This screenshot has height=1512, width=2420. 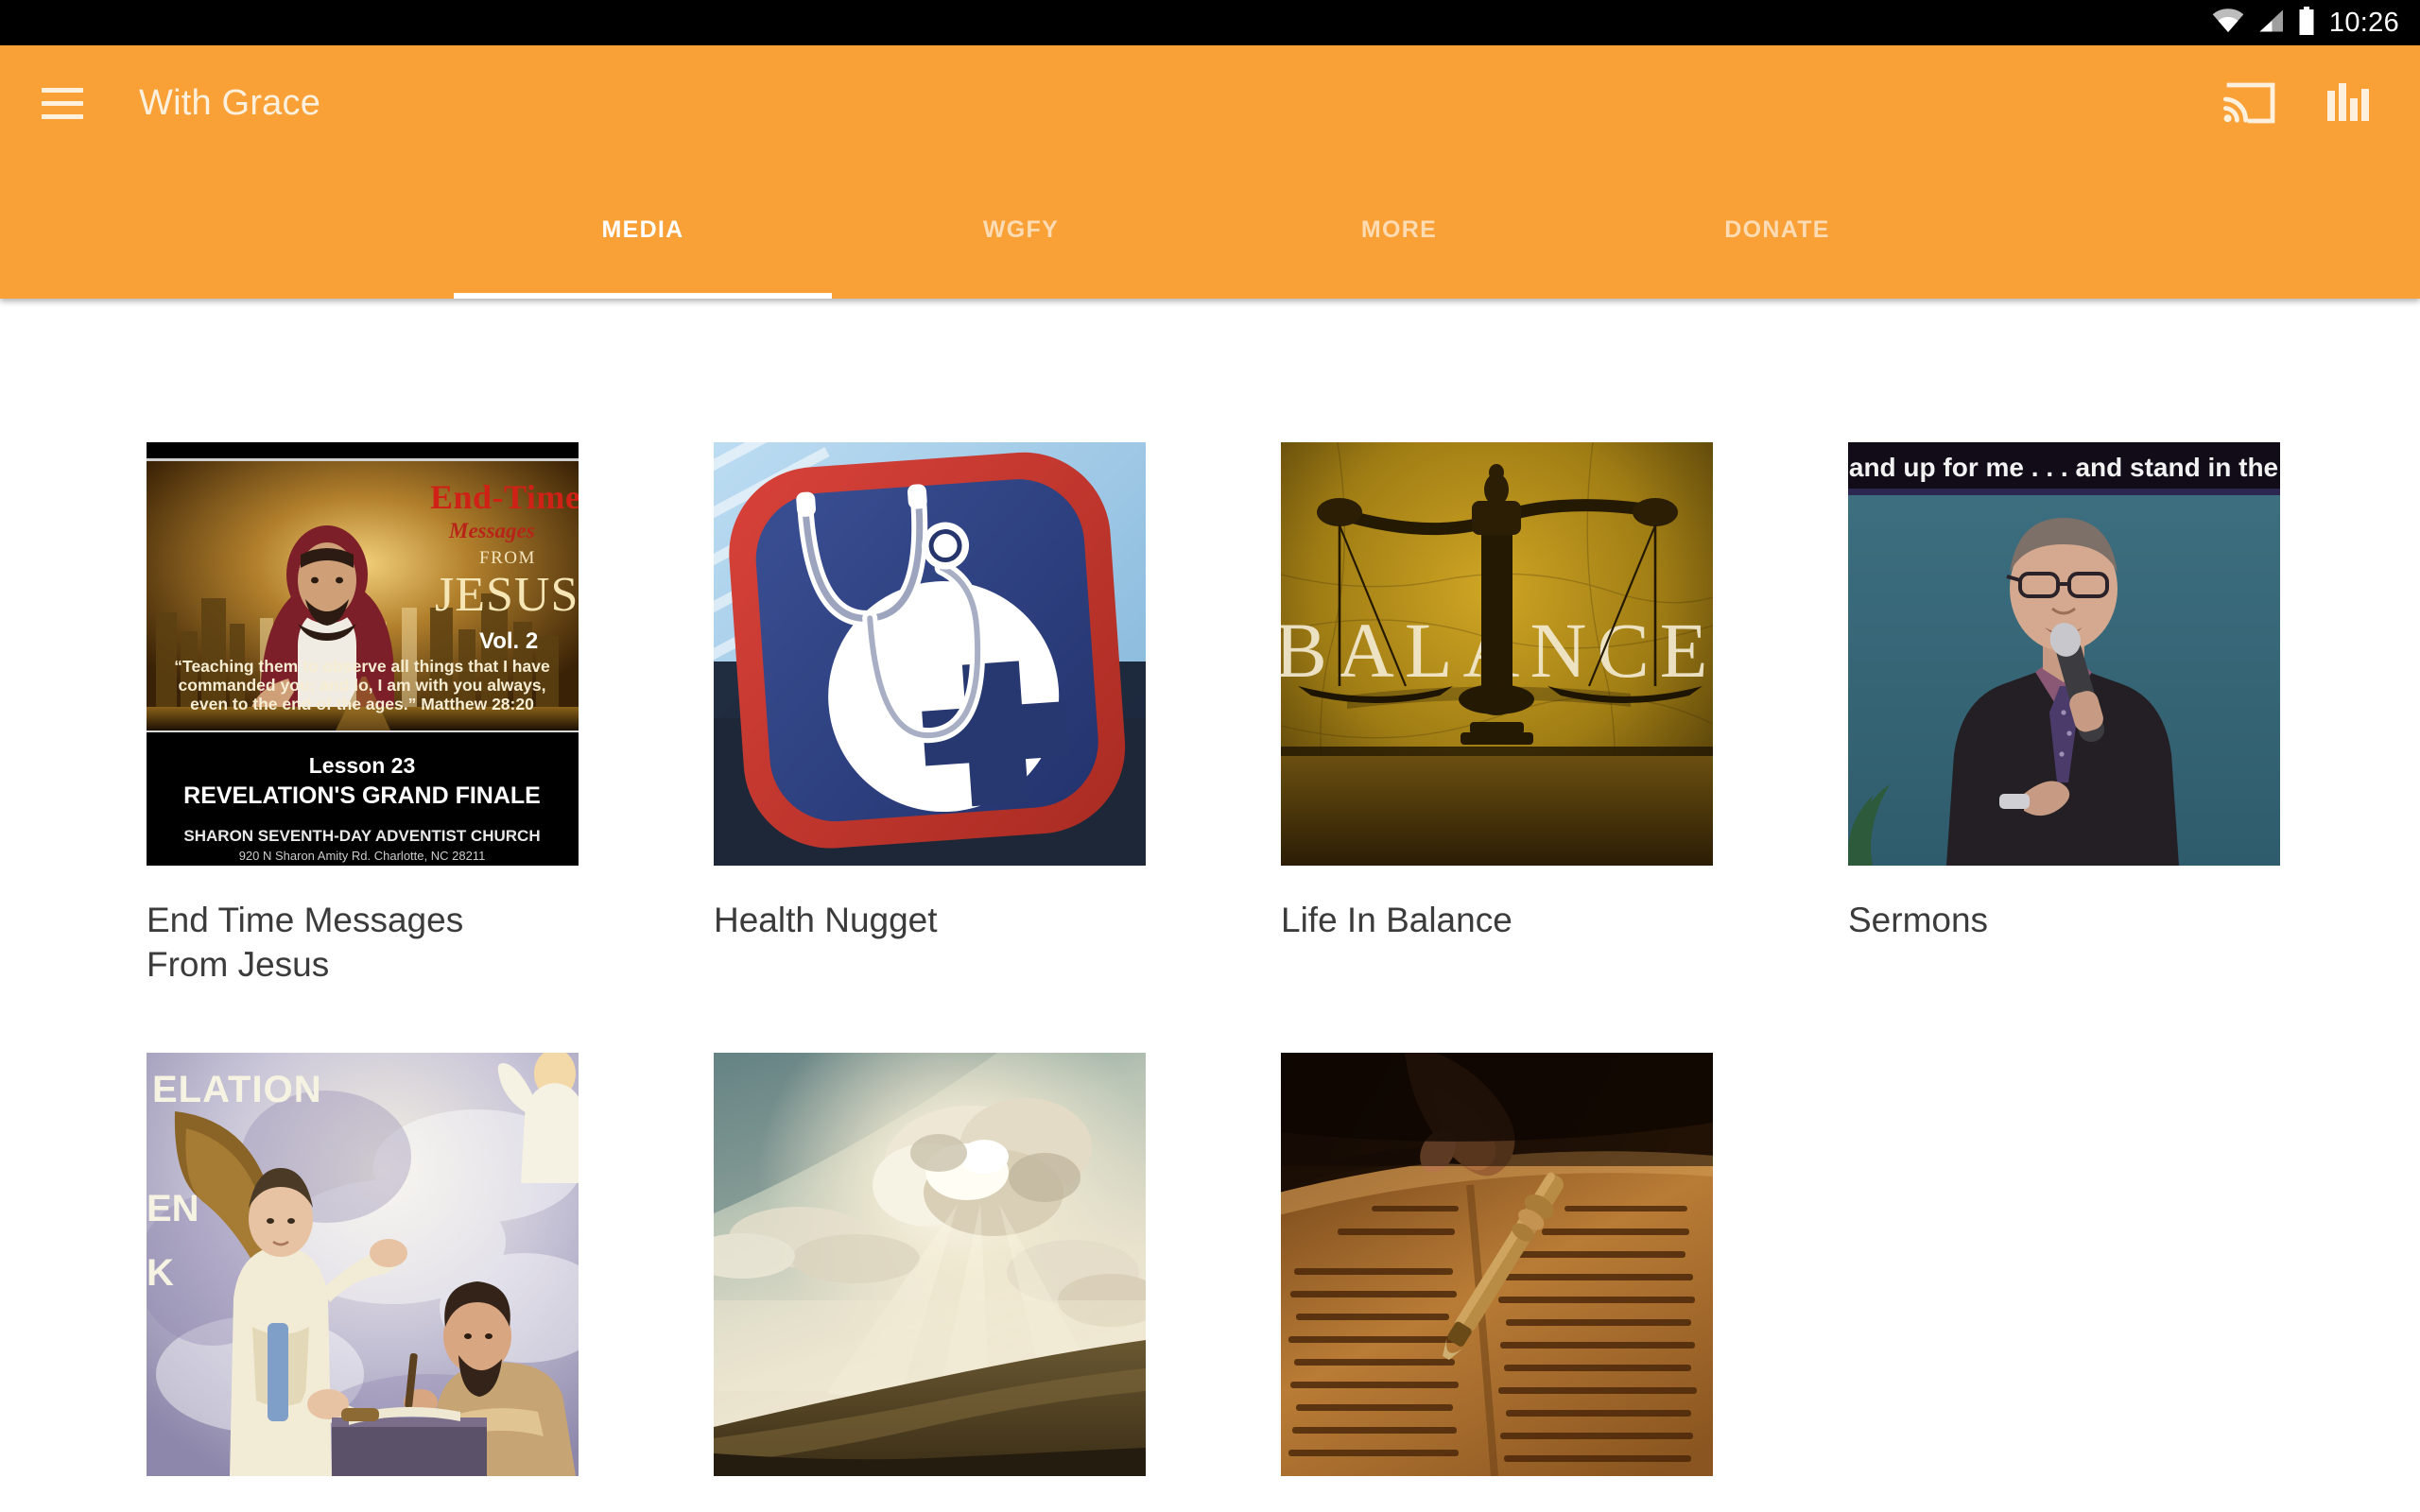 I want to click on balance-scales-photo: BALANCE, so click(x=1497, y=654).